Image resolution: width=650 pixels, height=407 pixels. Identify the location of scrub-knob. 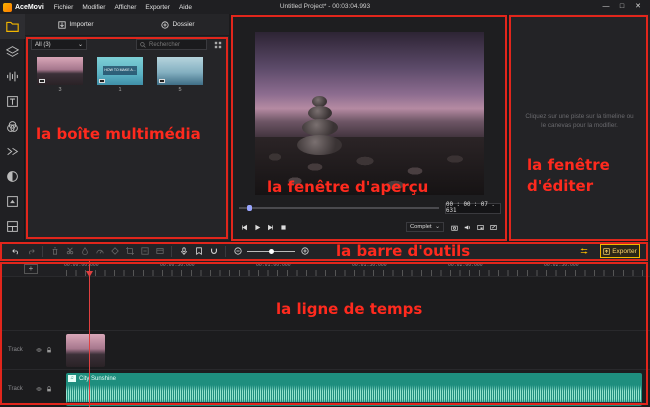
(249, 208).